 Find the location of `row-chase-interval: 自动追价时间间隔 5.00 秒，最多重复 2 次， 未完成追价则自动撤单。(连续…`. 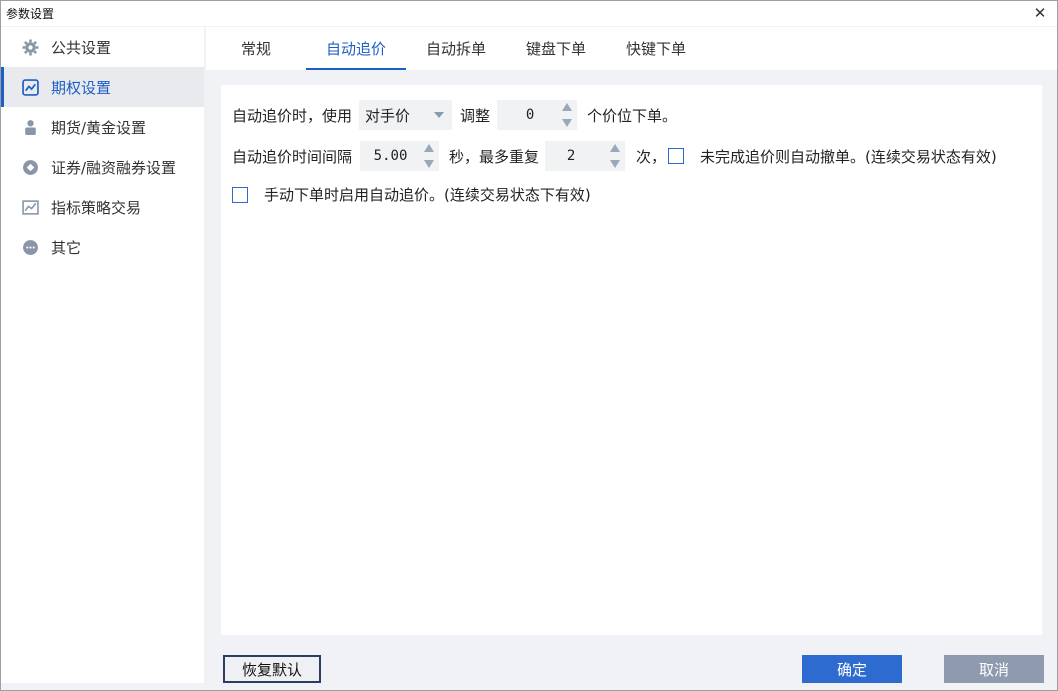

row-chase-interval: 自动追价时间间隔 5.00 秒，最多重复 2 次， 未完成追价则自动撤单。(连续… is located at coordinates (614, 156).